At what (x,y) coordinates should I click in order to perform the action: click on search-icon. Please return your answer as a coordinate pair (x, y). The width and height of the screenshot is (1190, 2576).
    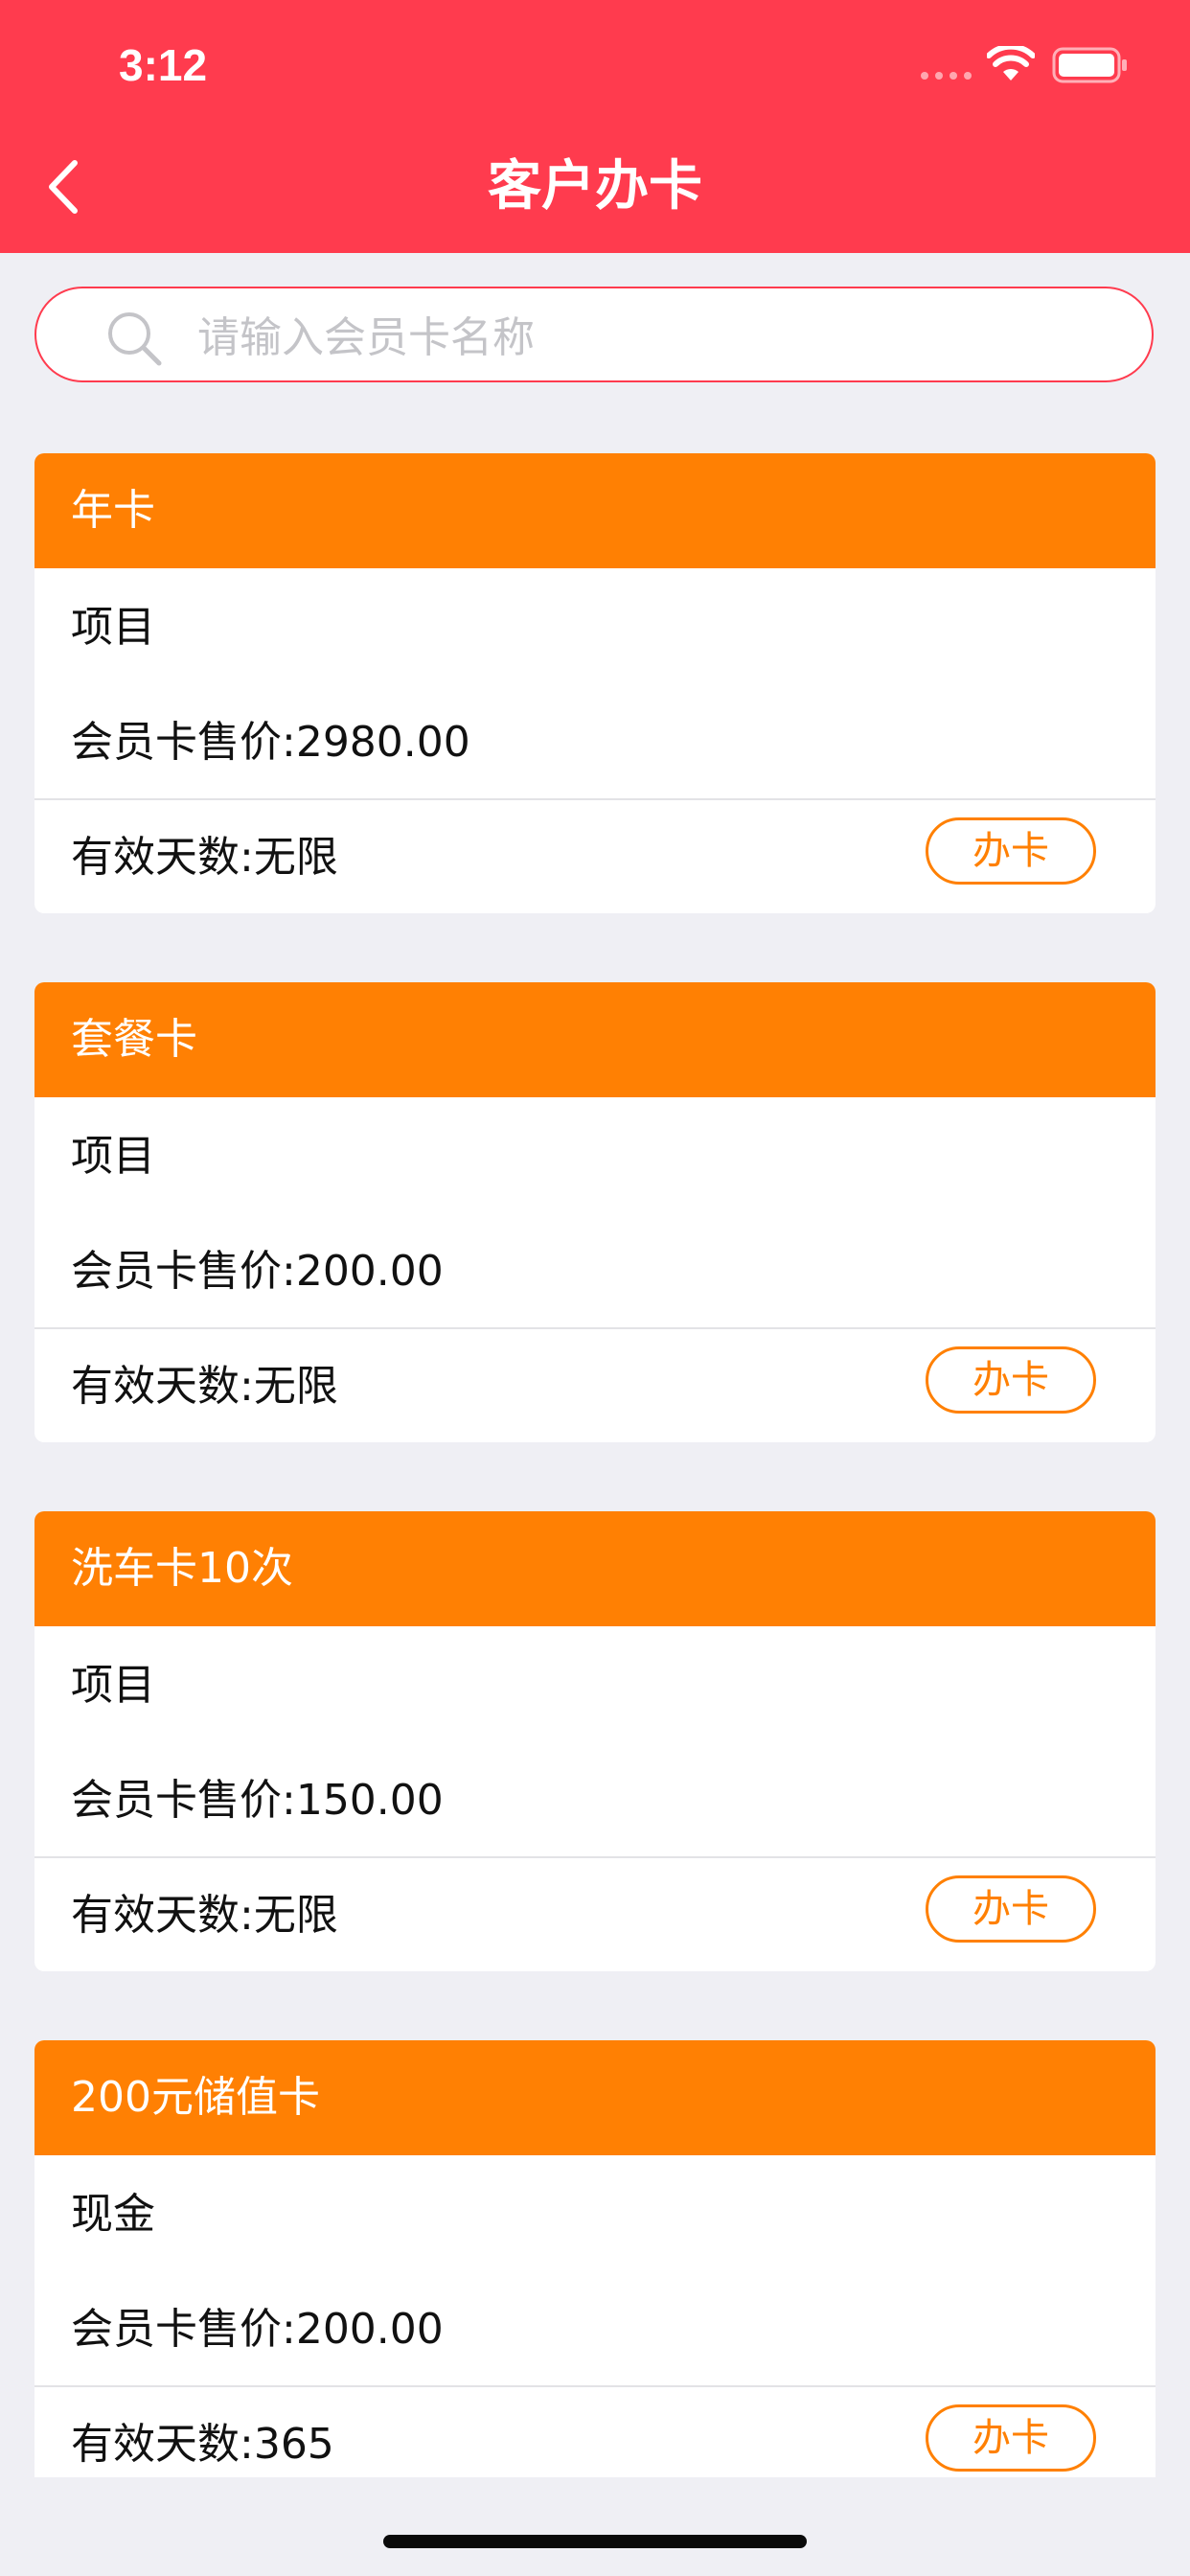
    Looking at the image, I should click on (135, 339).